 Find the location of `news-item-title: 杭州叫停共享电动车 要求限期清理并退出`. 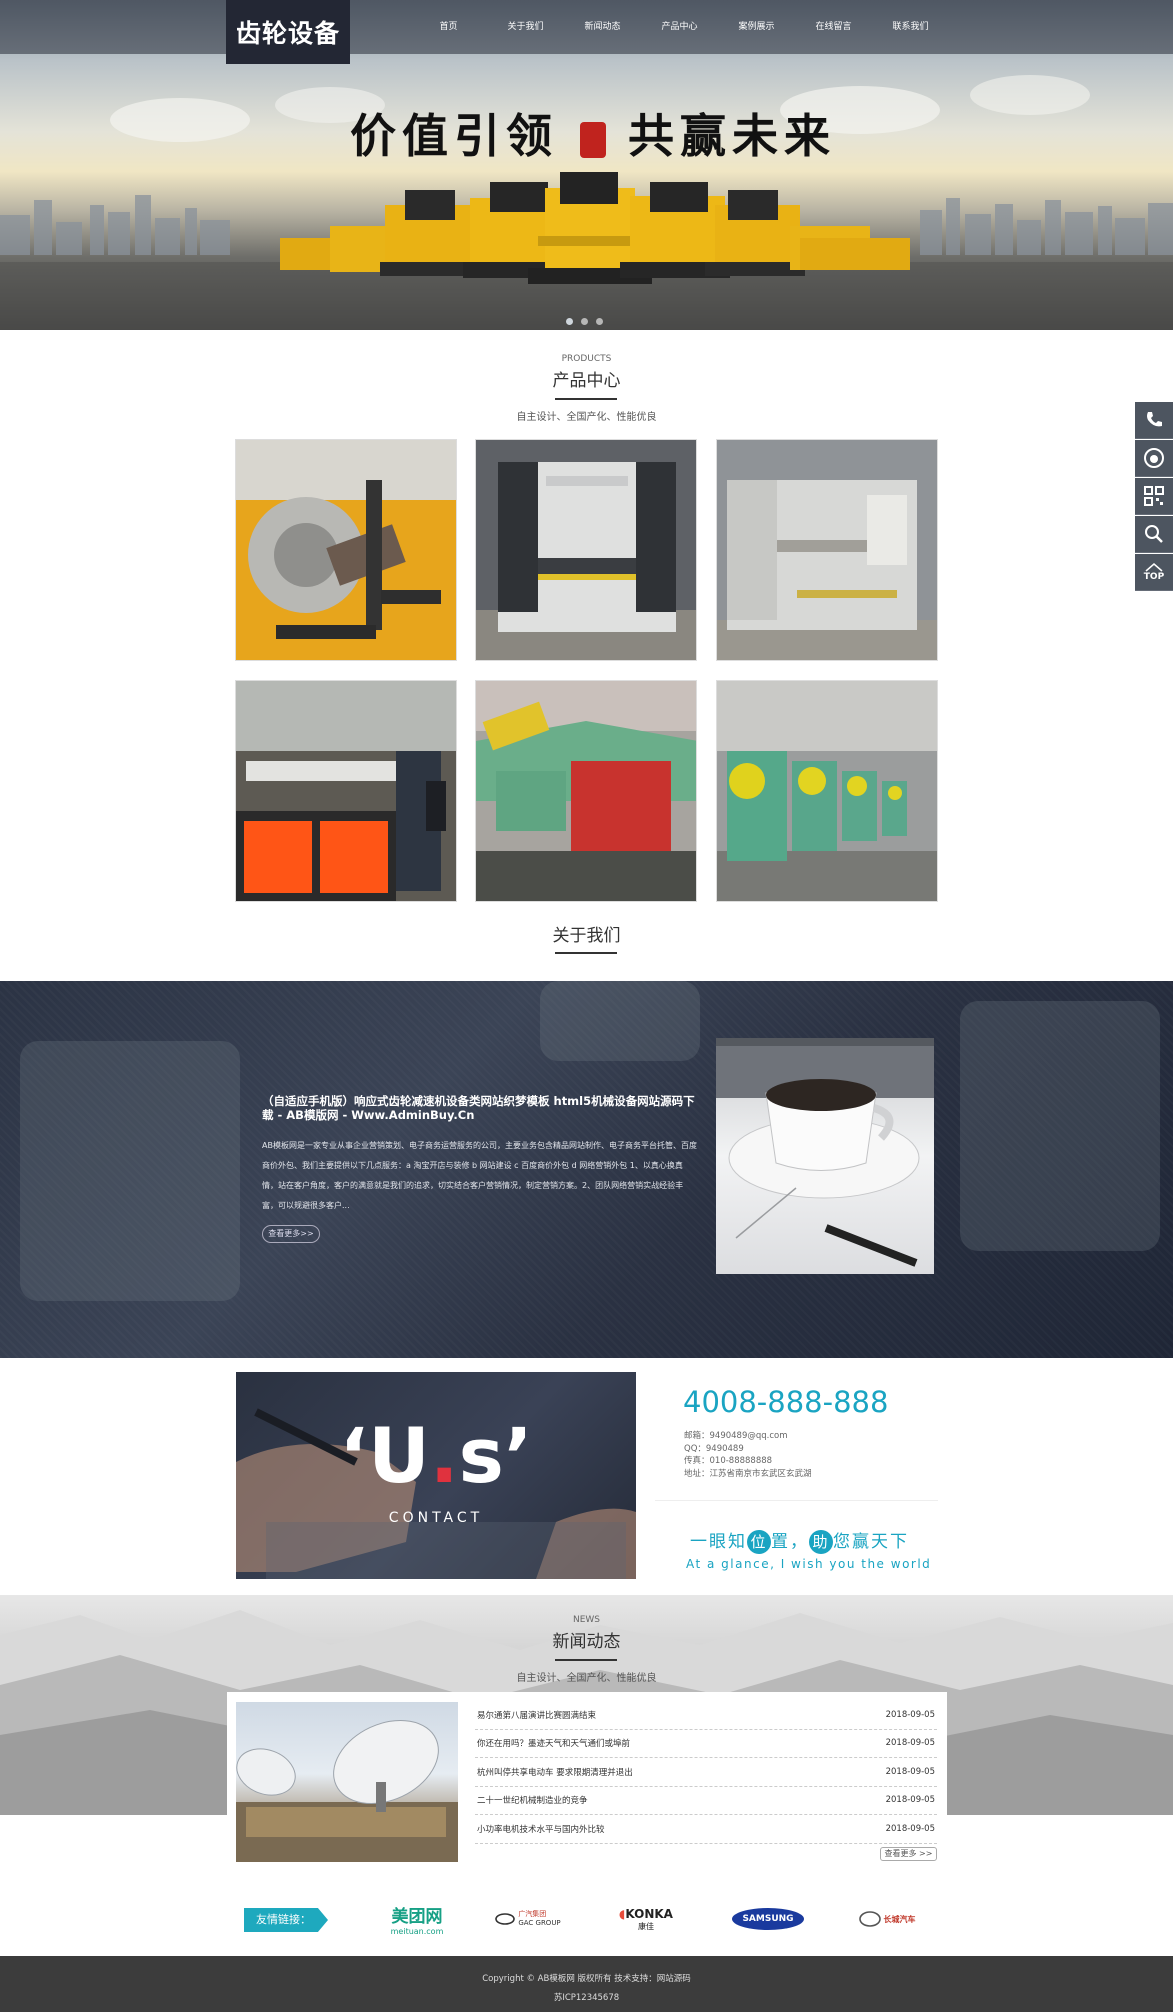

news-item-title: 杭州叫停共享电动车 要求限期清理并退出 is located at coordinates (555, 1772).